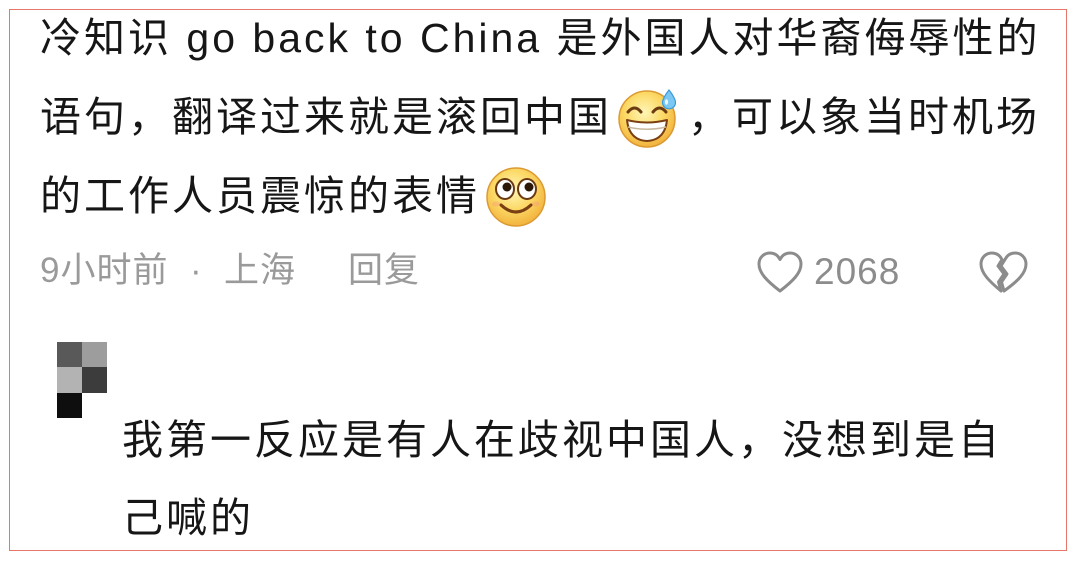 This screenshot has height=565, width=1080. Describe the element at coordinates (1013, 272) in the screenshot. I see `broken-heart-right-half` at that location.